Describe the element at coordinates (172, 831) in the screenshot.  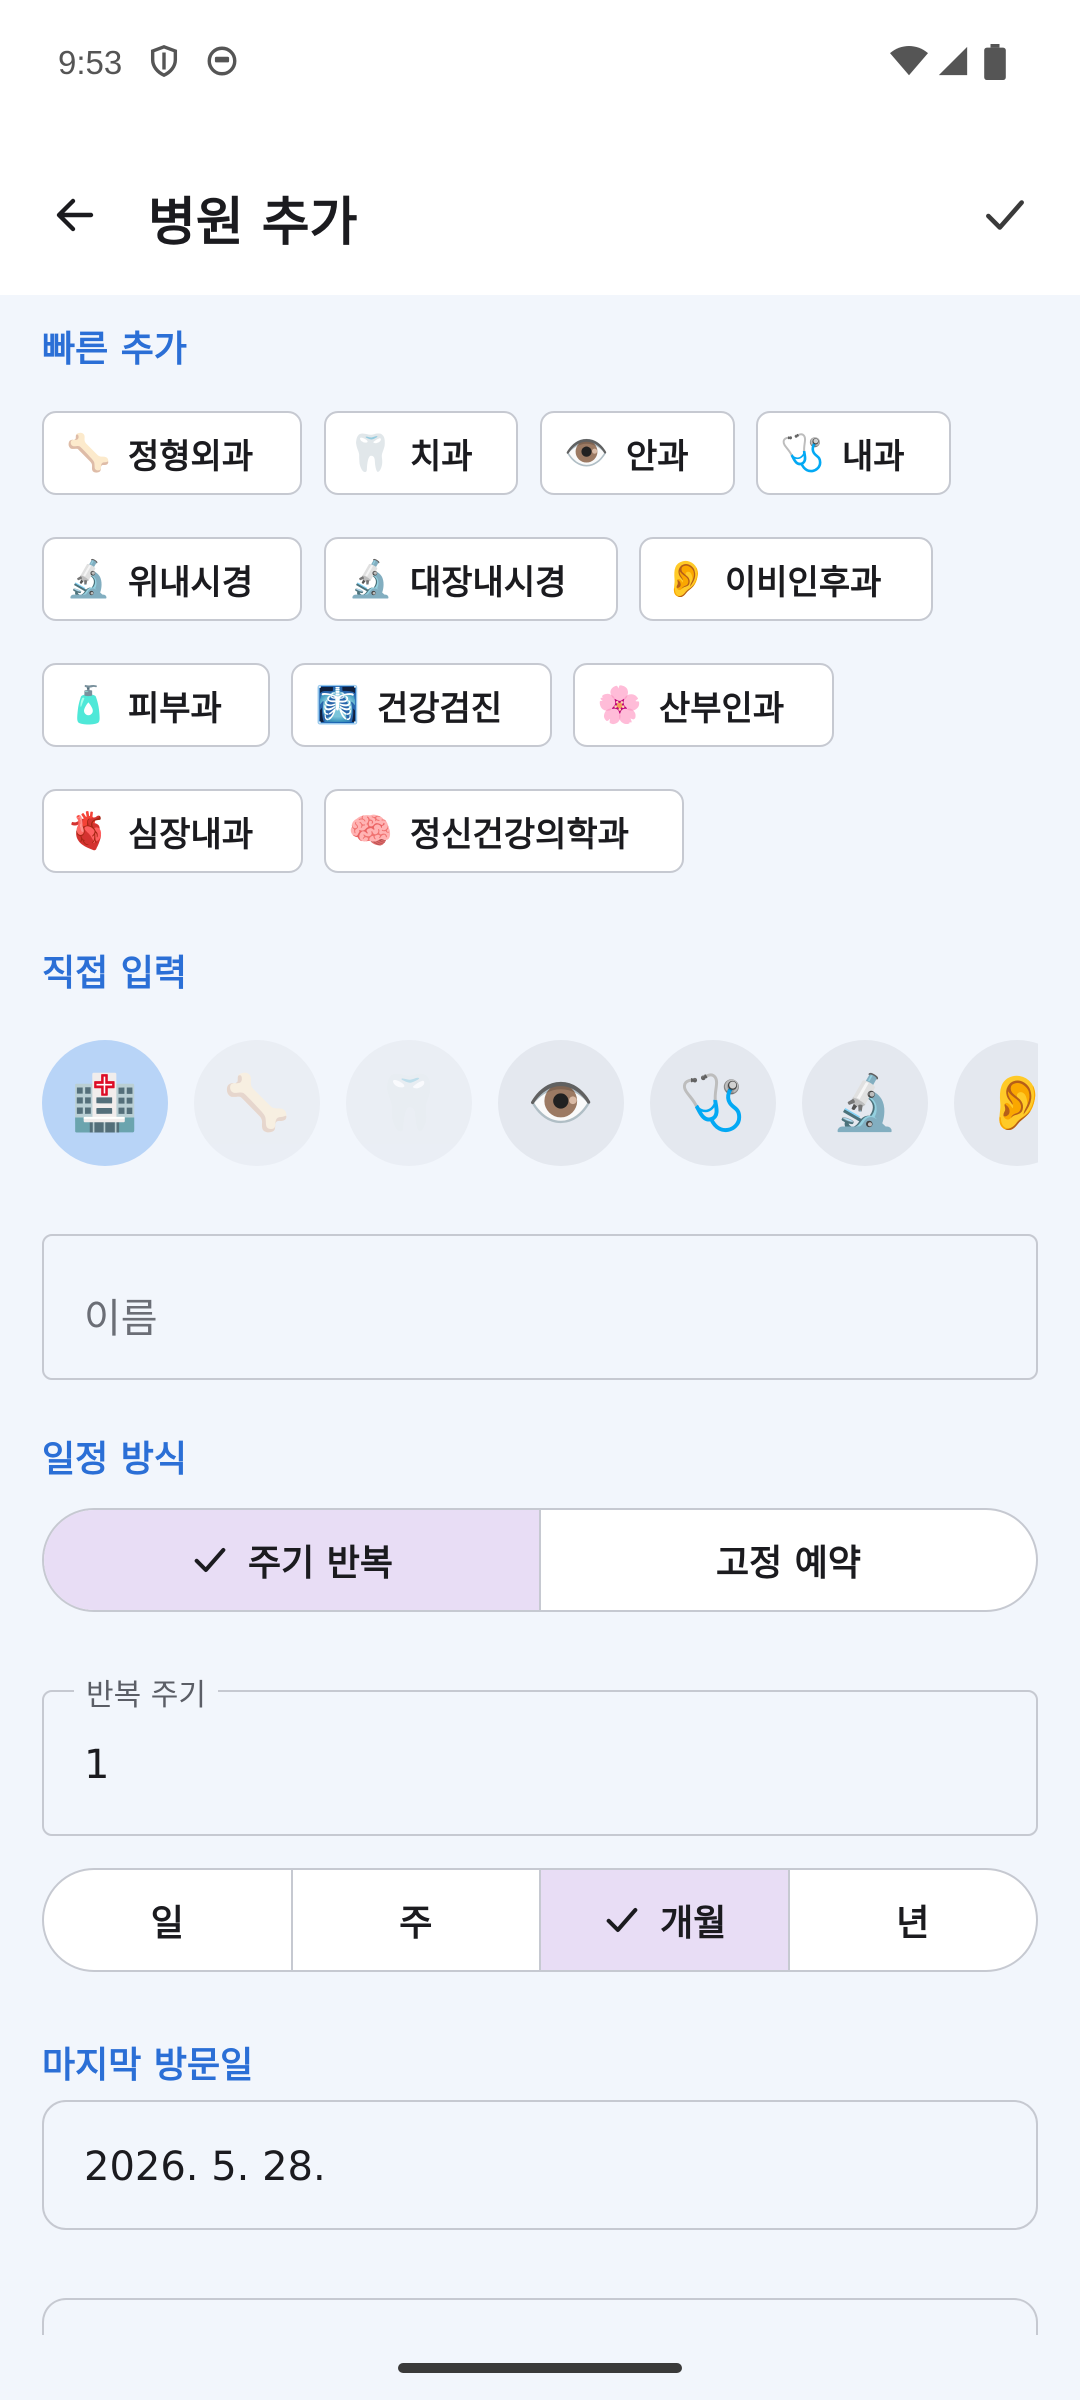
I see `chip-cardiology: 🫀 심장내과` at that location.